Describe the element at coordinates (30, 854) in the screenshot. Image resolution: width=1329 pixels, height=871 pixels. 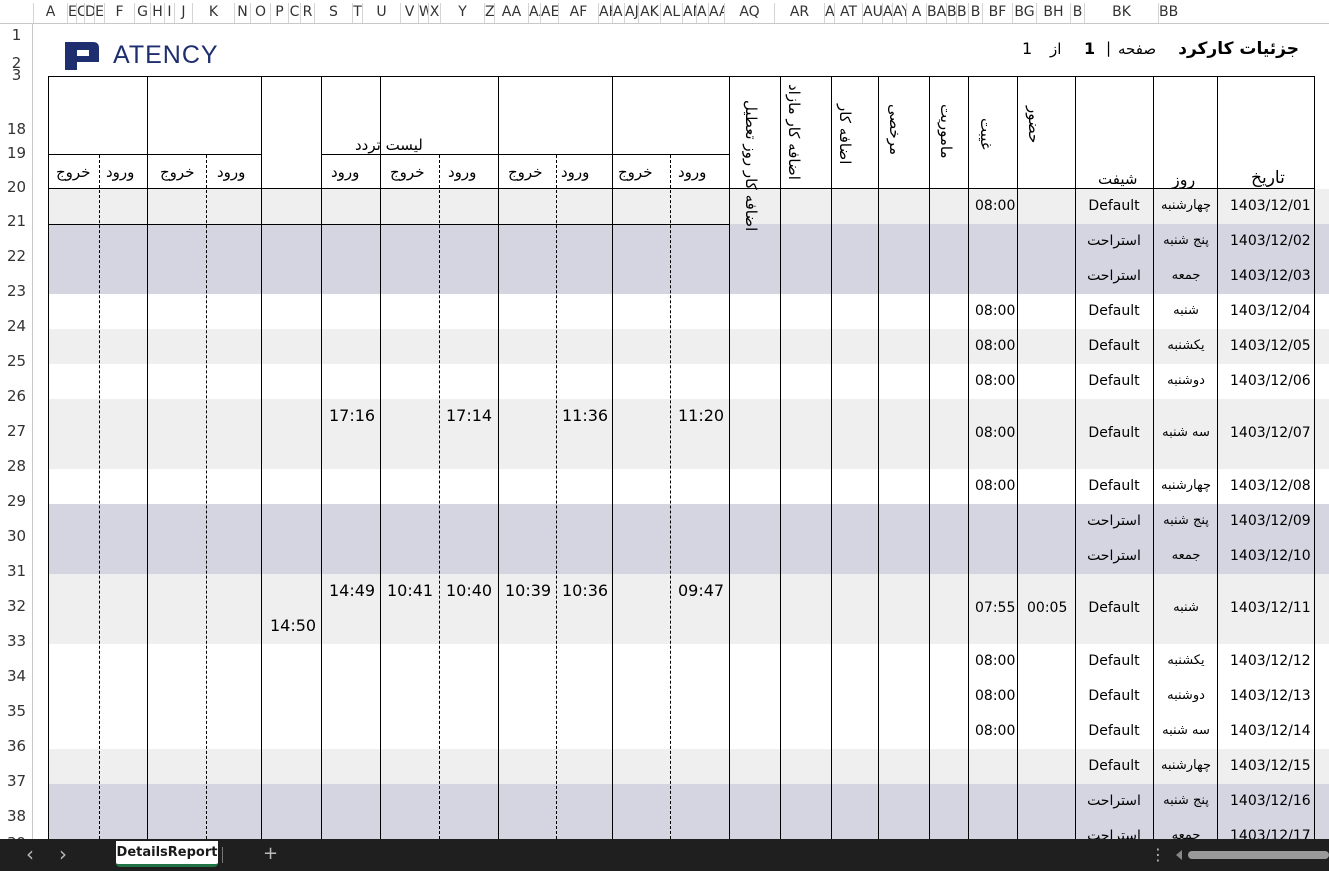
I see `prev-sheet-icon: ‹` at that location.